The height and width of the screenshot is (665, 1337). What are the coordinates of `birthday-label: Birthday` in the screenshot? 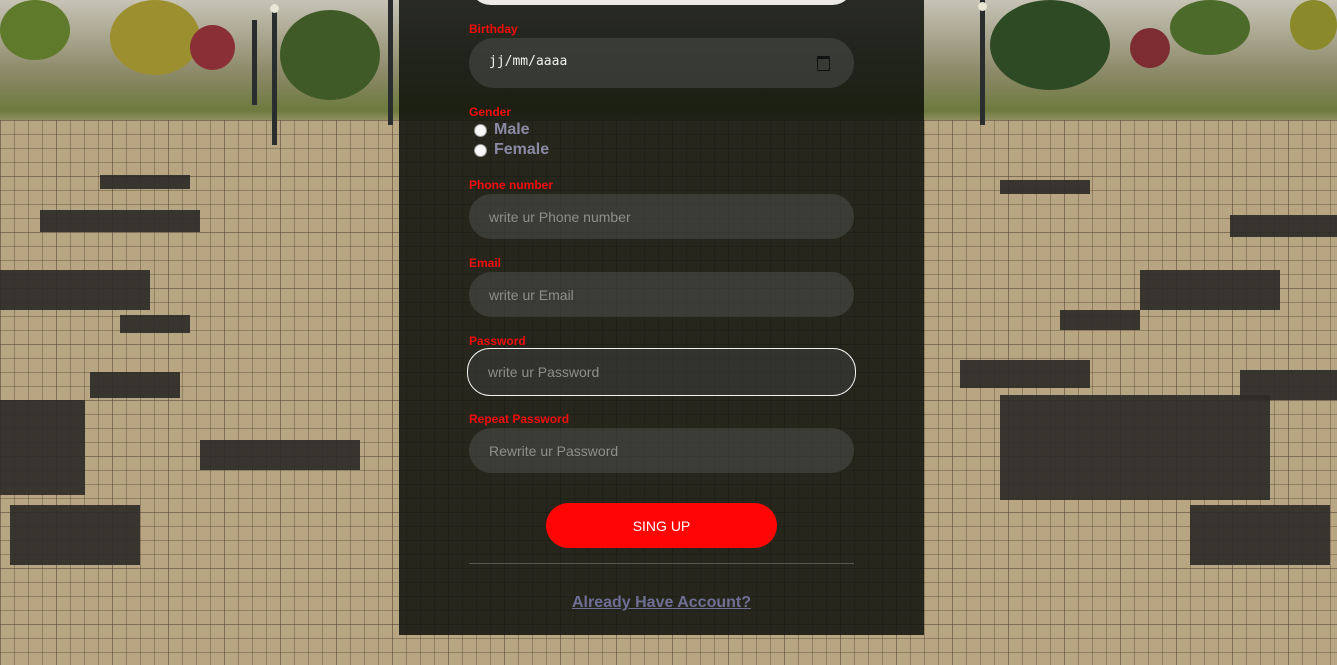 It's located at (493, 29).